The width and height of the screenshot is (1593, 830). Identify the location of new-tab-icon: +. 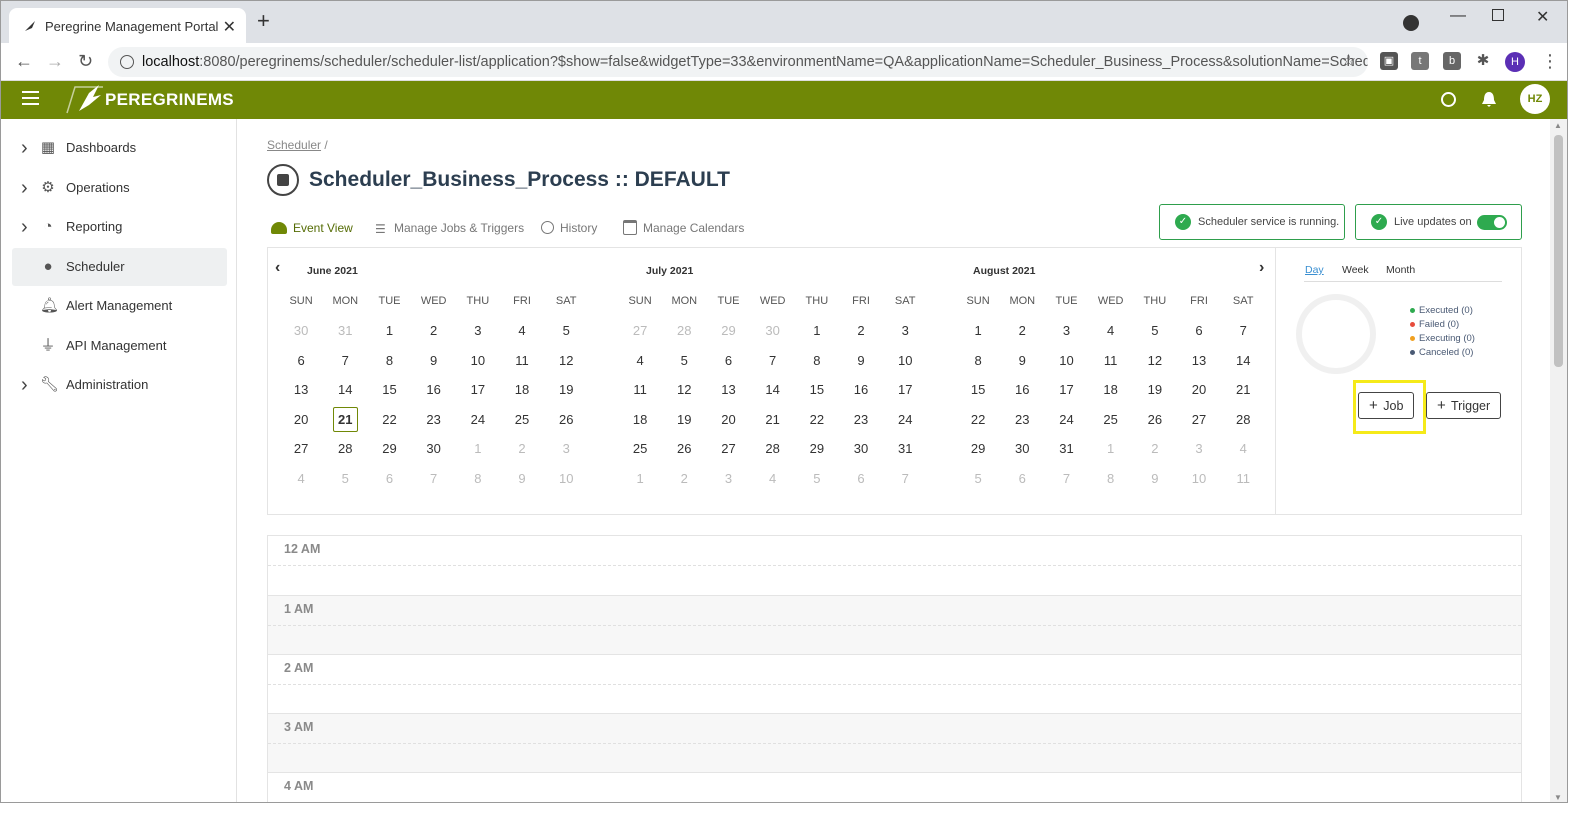
(263, 21).